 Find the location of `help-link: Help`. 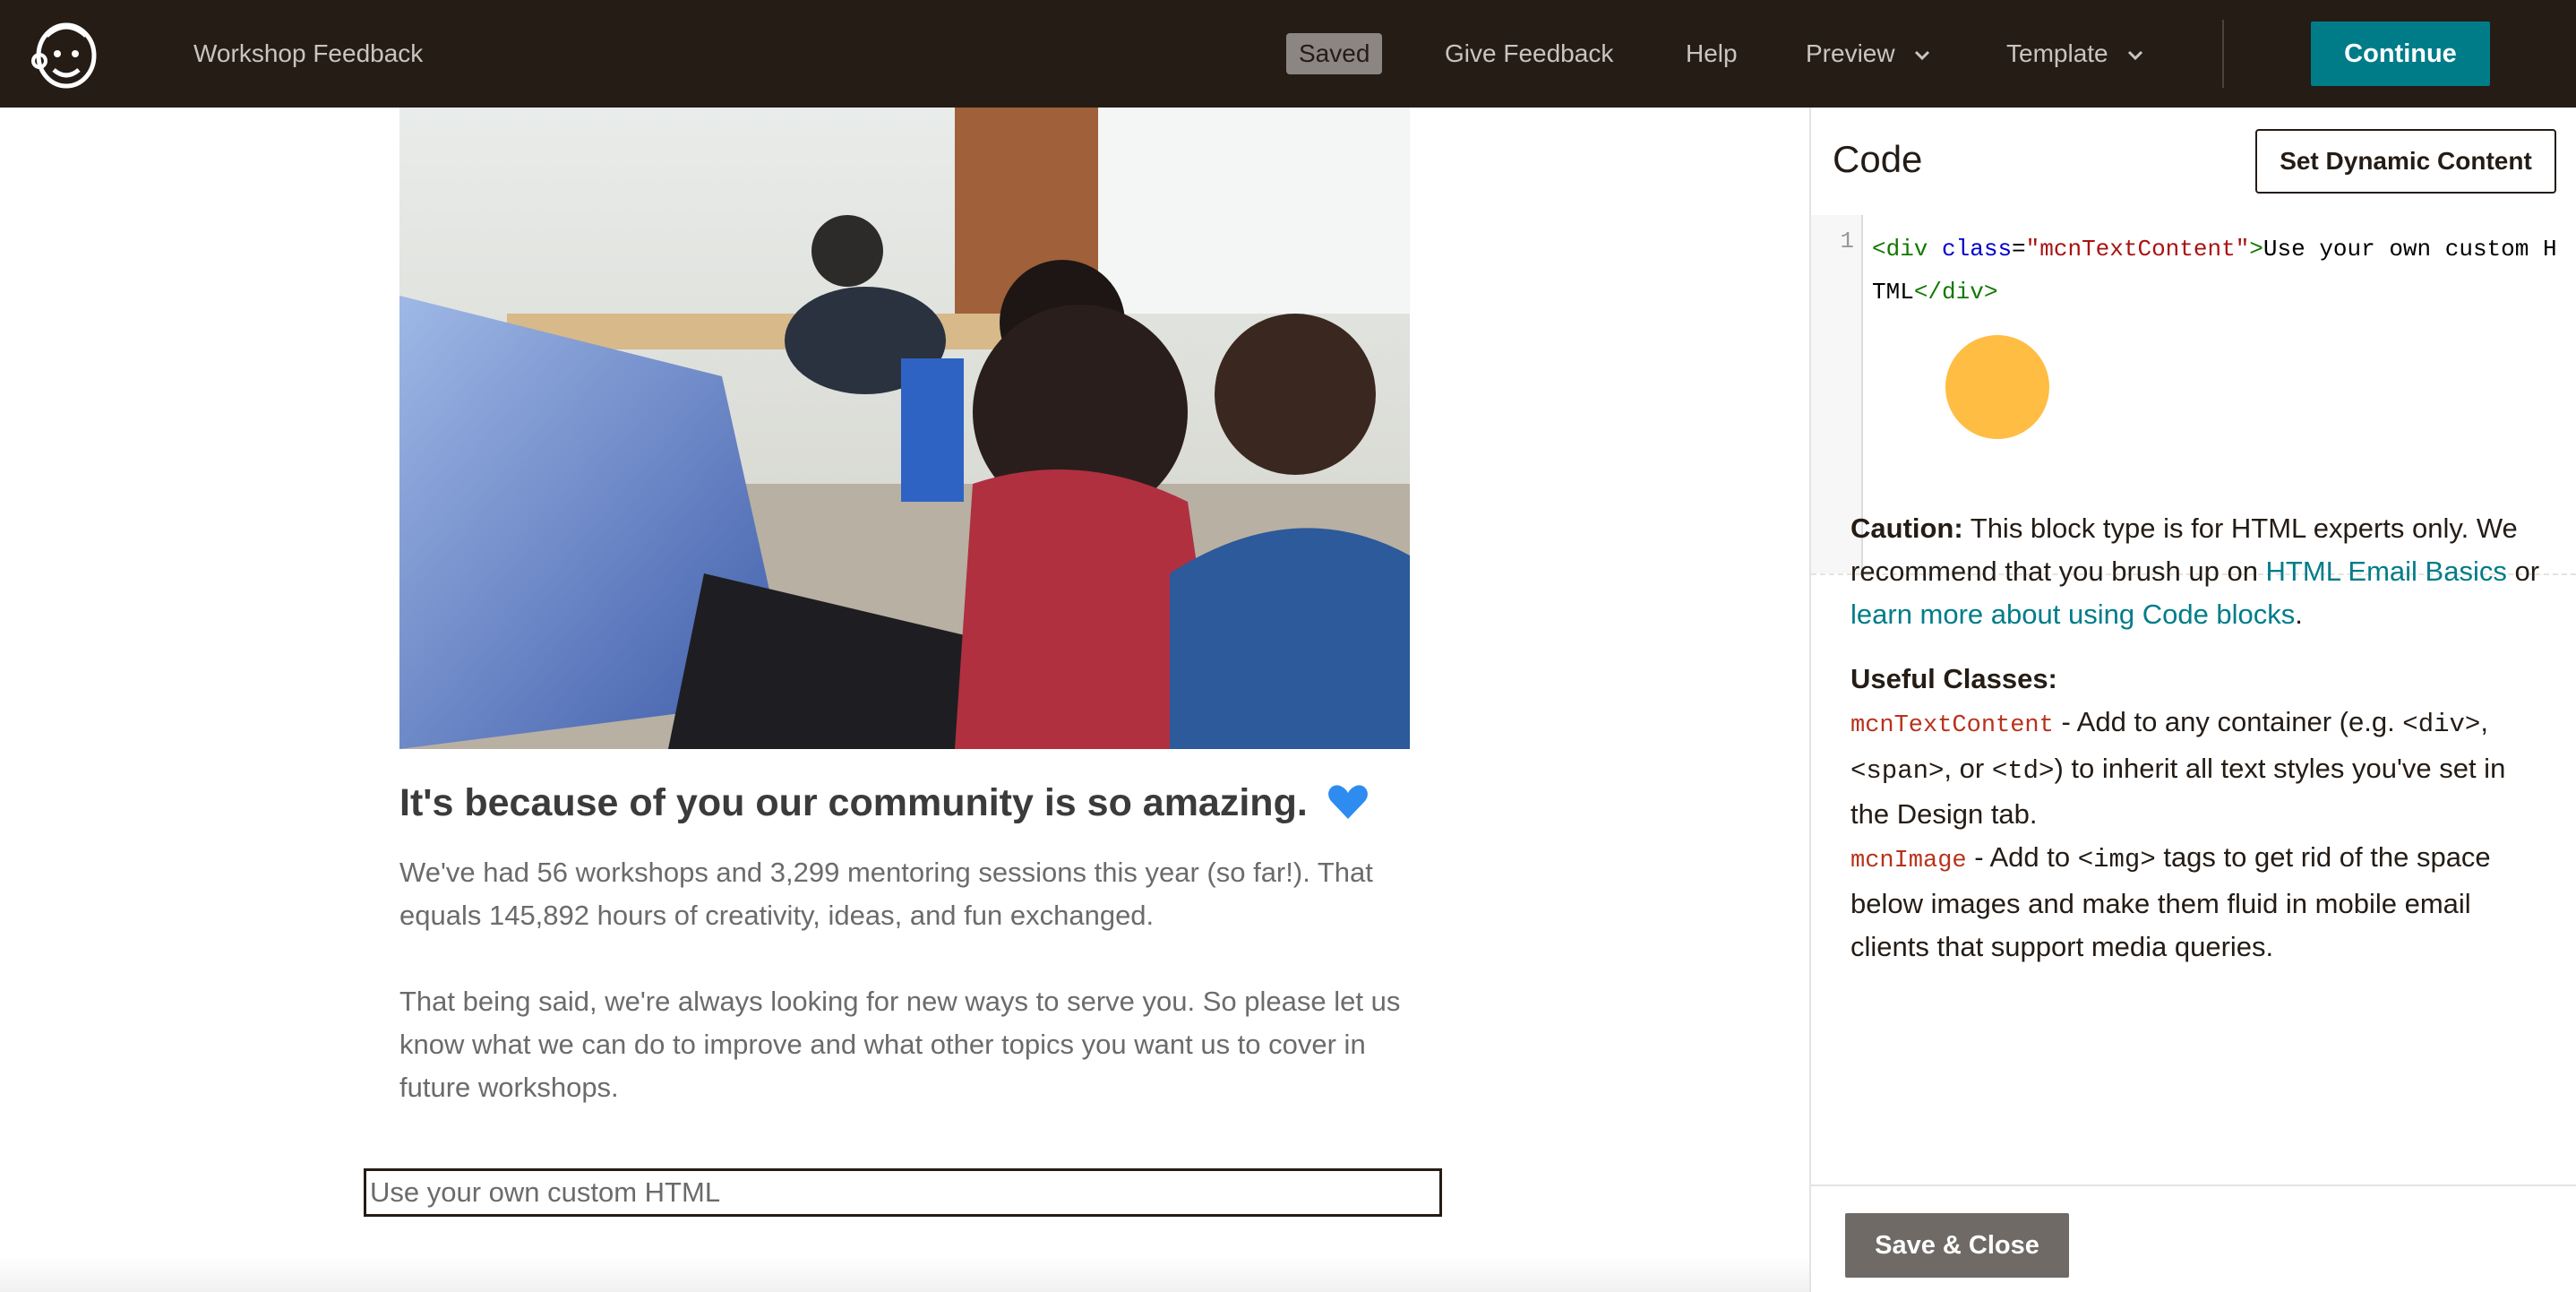

help-link: Help is located at coordinates (1712, 54).